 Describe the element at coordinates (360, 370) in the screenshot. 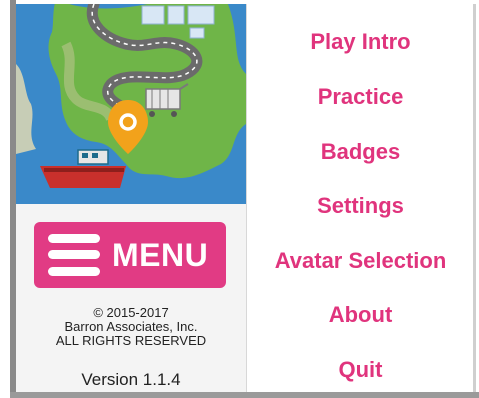

I see `menu-item-quit: Quit` at that location.